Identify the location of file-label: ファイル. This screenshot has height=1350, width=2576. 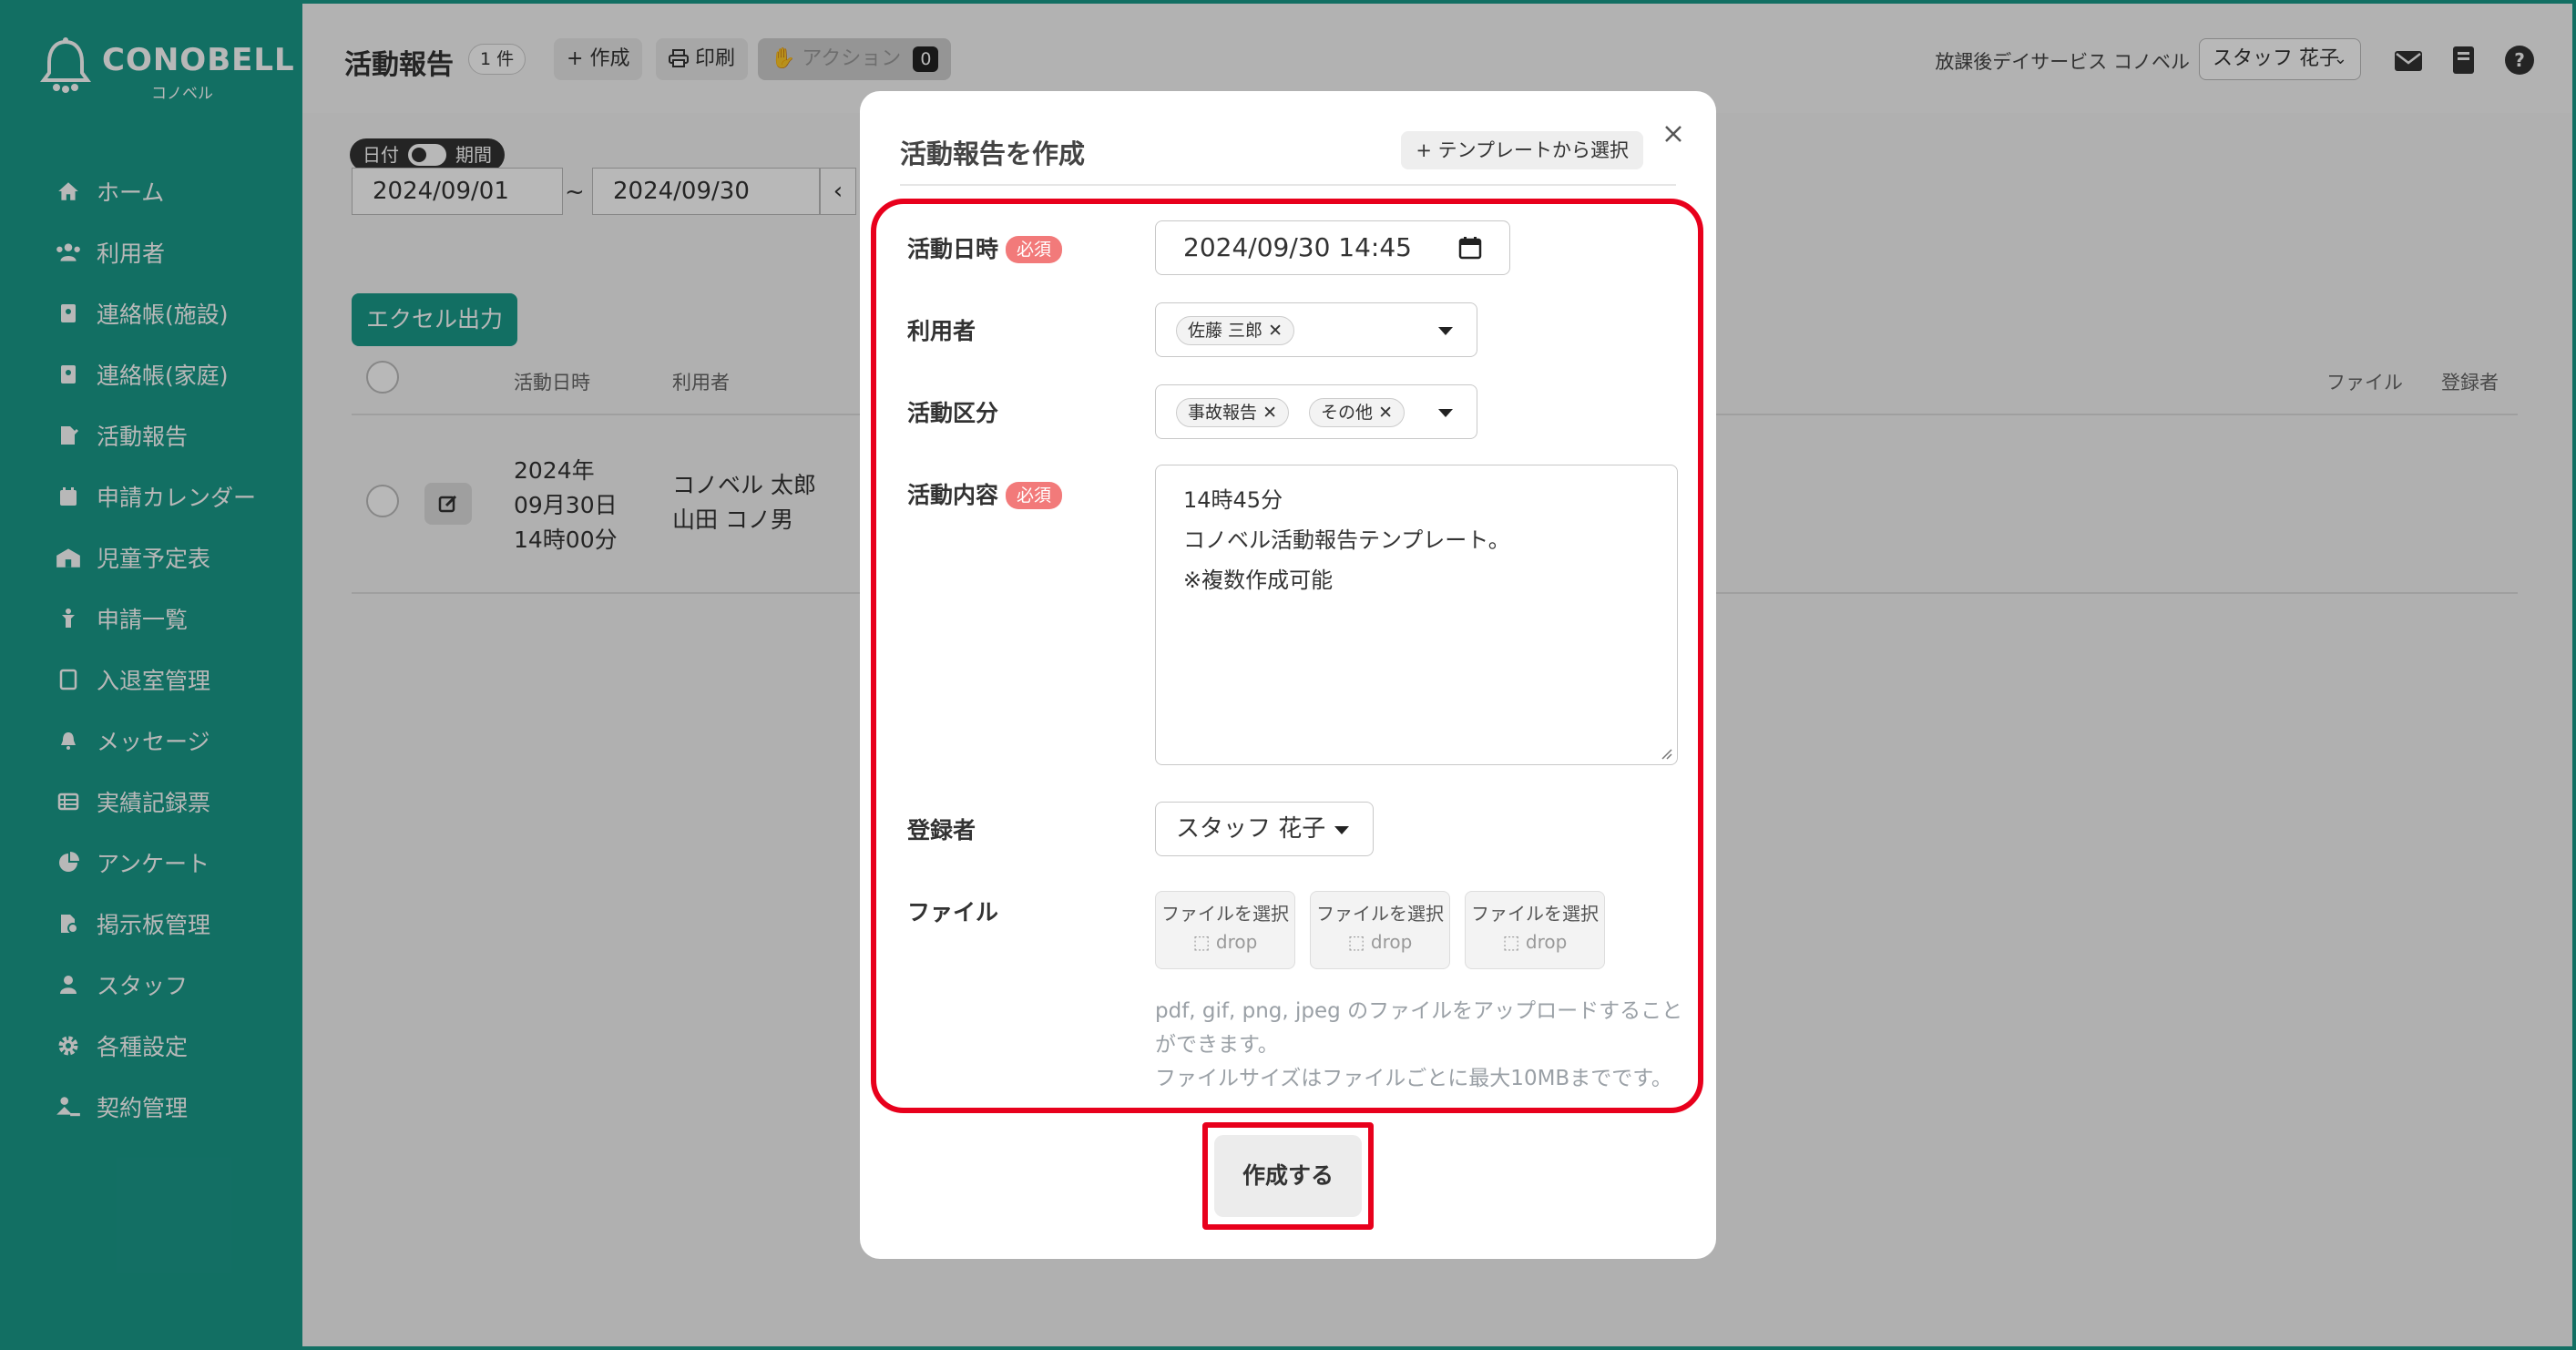
(953, 912).